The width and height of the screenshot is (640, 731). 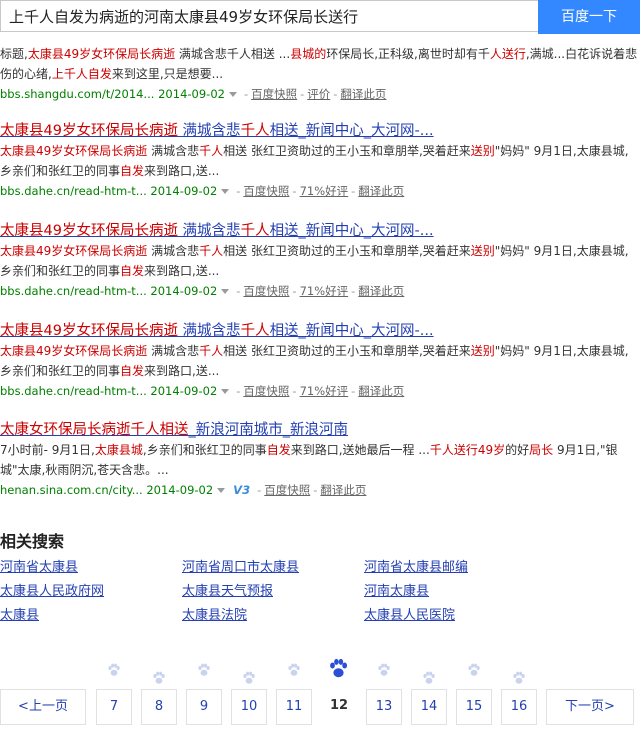 What do you see at coordinates (159, 707) in the screenshot?
I see `page-button: 8` at bounding box center [159, 707].